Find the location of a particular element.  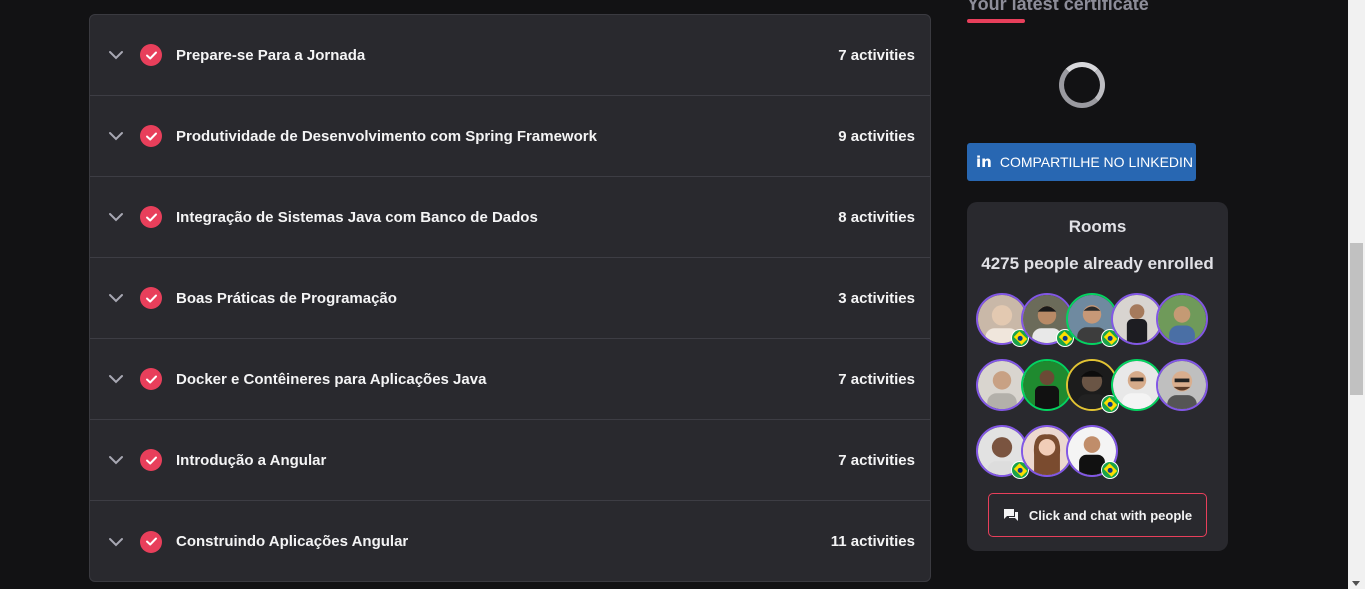

certificate-heading: Your latest certificate is located at coordinates (1058, 7).